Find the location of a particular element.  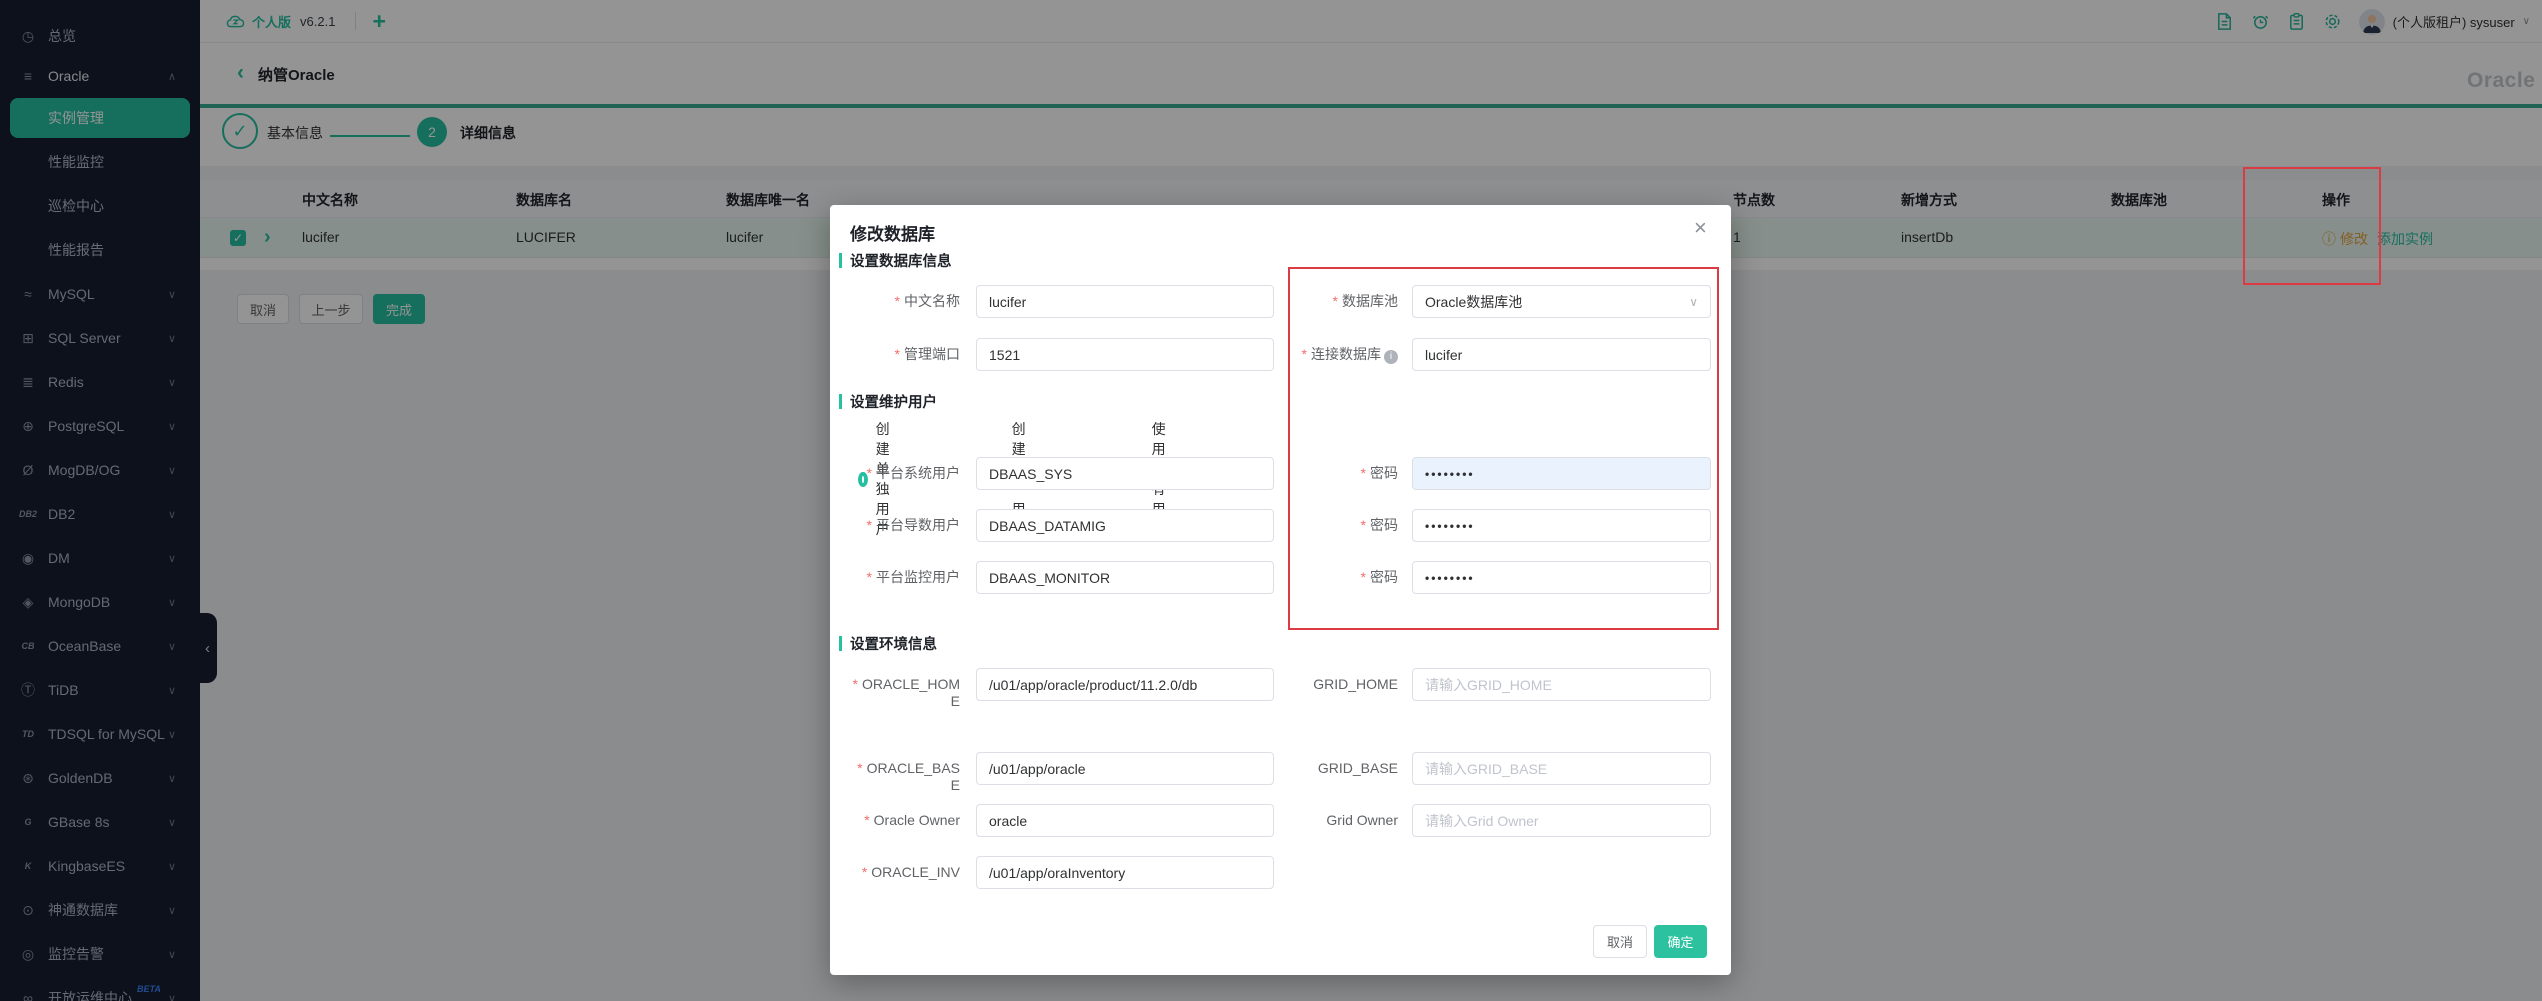

field-label-sys-user: 平台系统用户 is located at coordinates (905, 473).